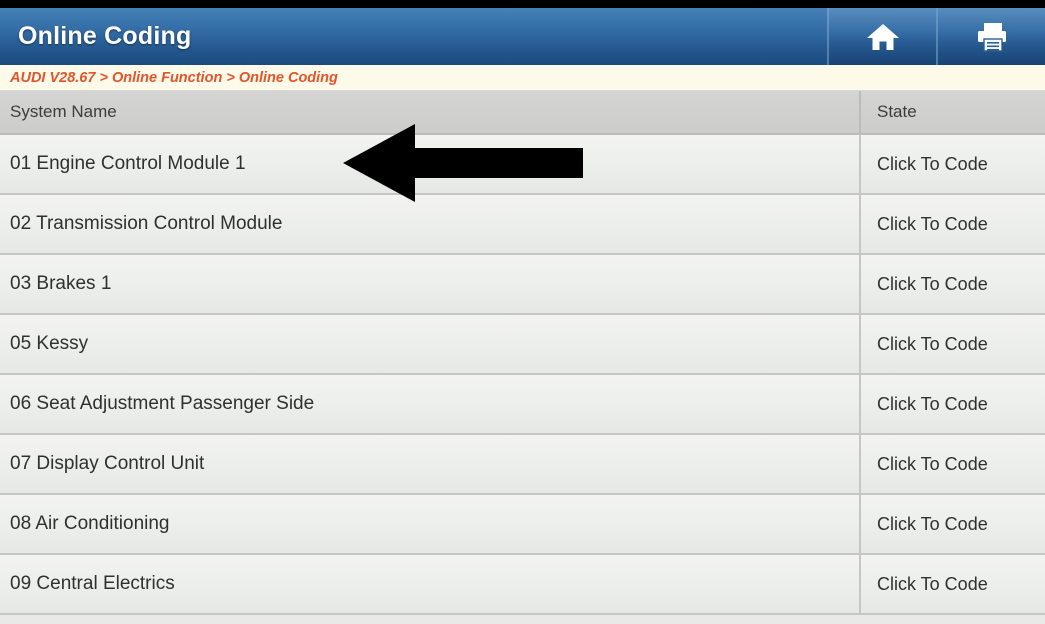 The image size is (1045, 624). What do you see at coordinates (430, 224) in the screenshot?
I see `system-name-cell: 02 Transmission Control Module` at bounding box center [430, 224].